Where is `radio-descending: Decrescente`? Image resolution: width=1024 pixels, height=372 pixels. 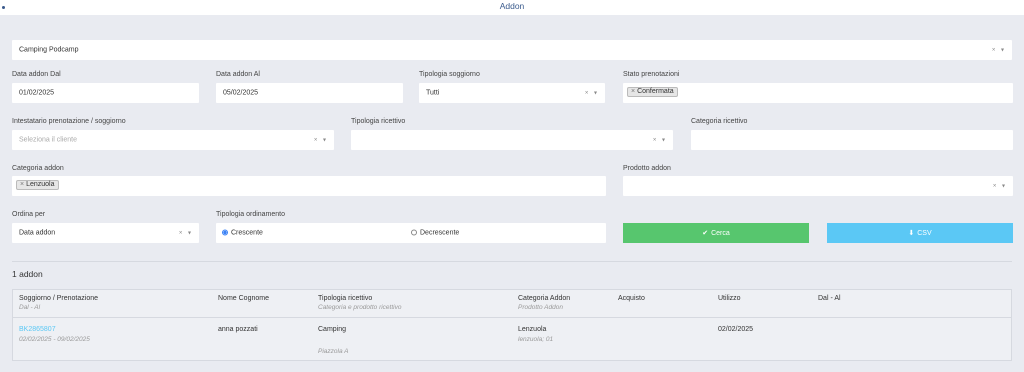 radio-descending: Decrescente is located at coordinates (435, 233).